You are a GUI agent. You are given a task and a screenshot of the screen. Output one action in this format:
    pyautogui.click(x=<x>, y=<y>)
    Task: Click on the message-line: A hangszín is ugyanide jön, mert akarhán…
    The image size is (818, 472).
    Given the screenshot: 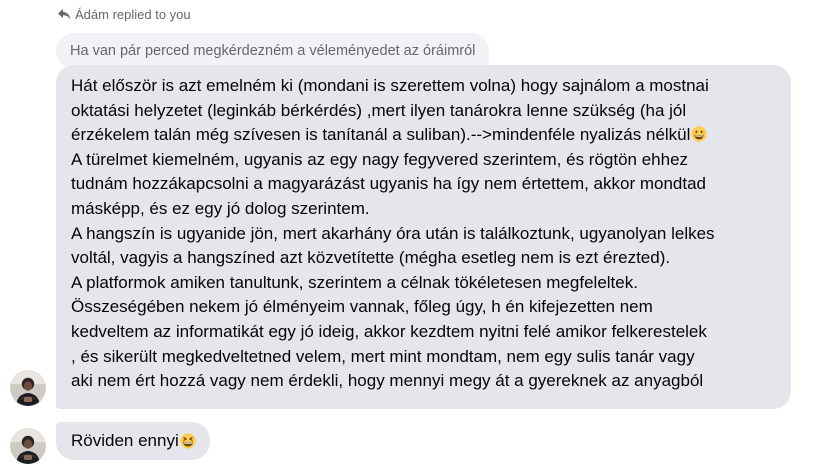 What is the action you would take?
    pyautogui.click(x=393, y=233)
    